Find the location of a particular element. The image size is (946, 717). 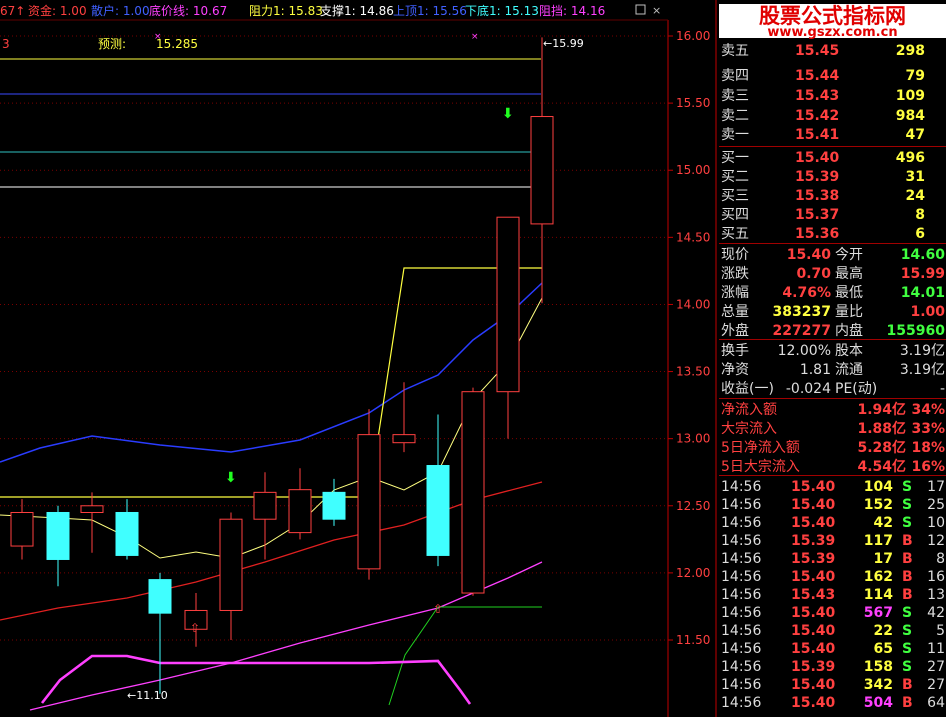

watermark-title: 股票公式指标网 is located at coordinates (832, 16).